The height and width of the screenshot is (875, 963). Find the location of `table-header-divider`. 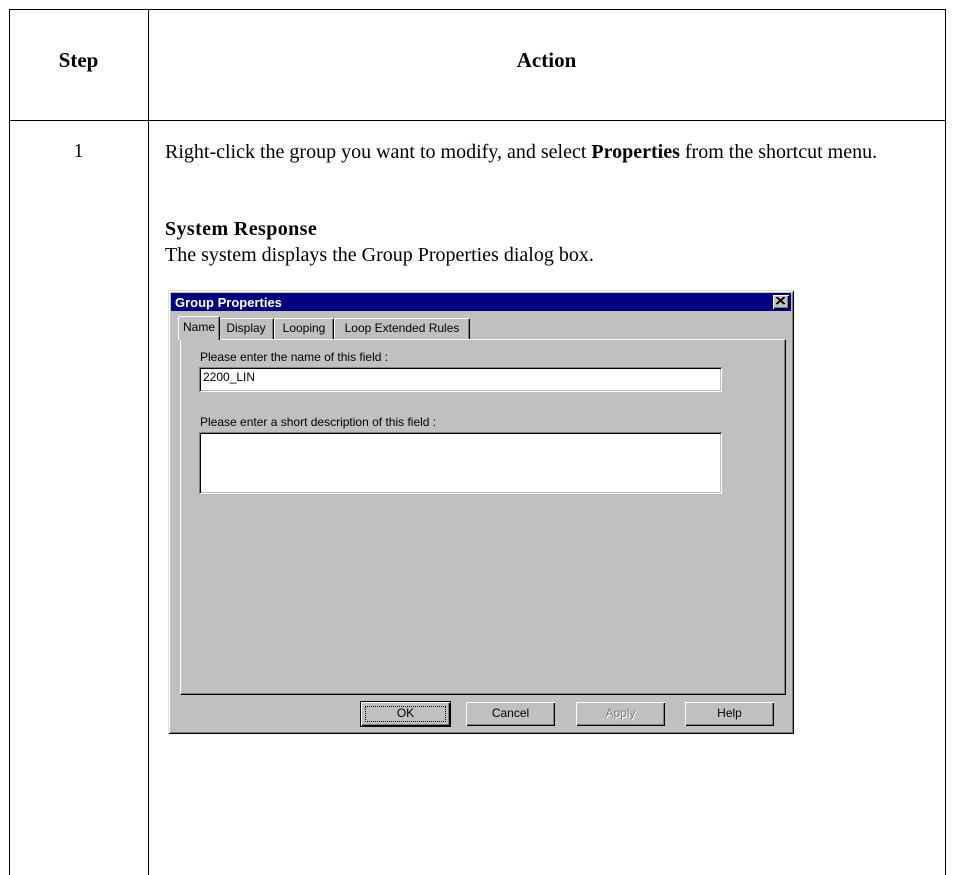

table-header-divider is located at coordinates (477, 120).